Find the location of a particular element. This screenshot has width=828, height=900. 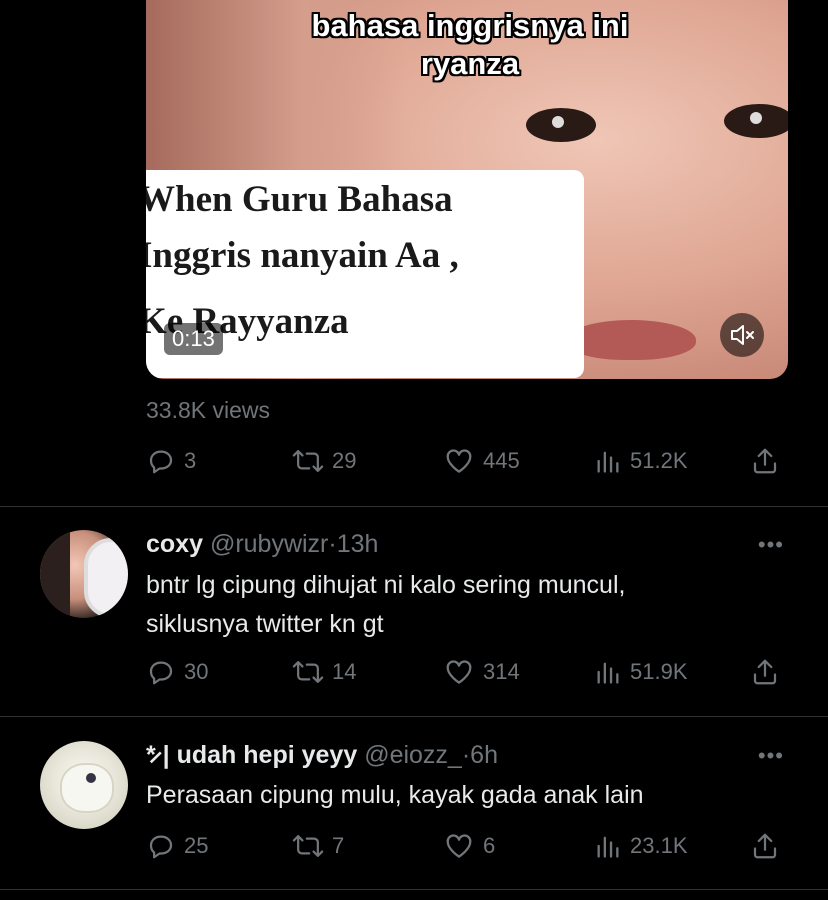

user-handle: @rubywizr is located at coordinates (269, 544).